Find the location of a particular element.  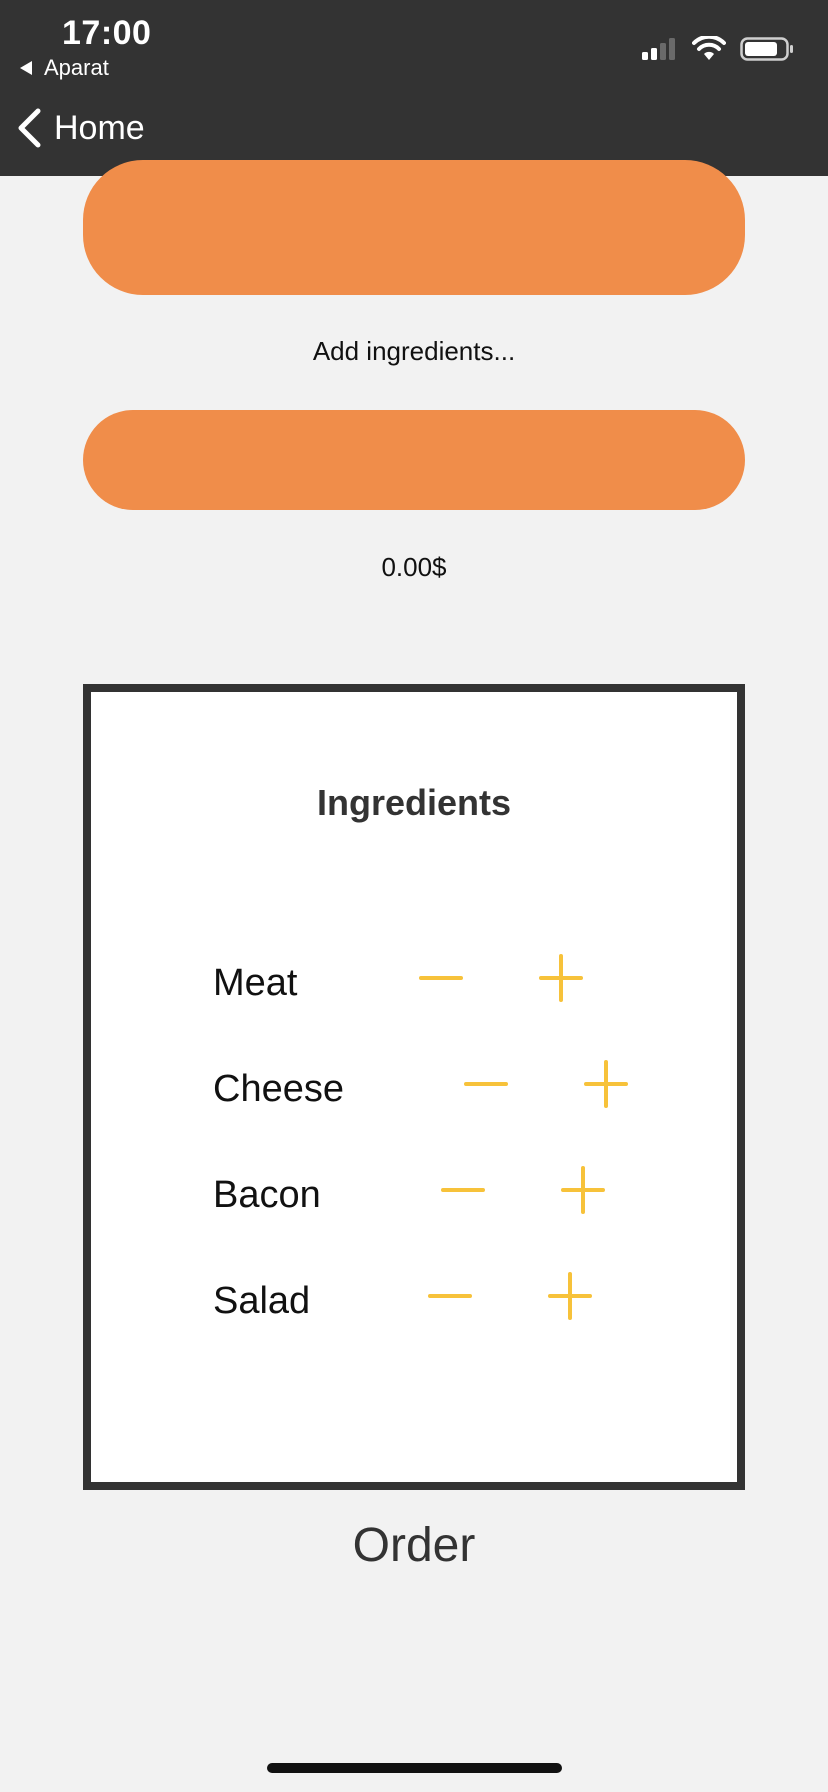

home-back-button: Home is located at coordinates (80, 128).